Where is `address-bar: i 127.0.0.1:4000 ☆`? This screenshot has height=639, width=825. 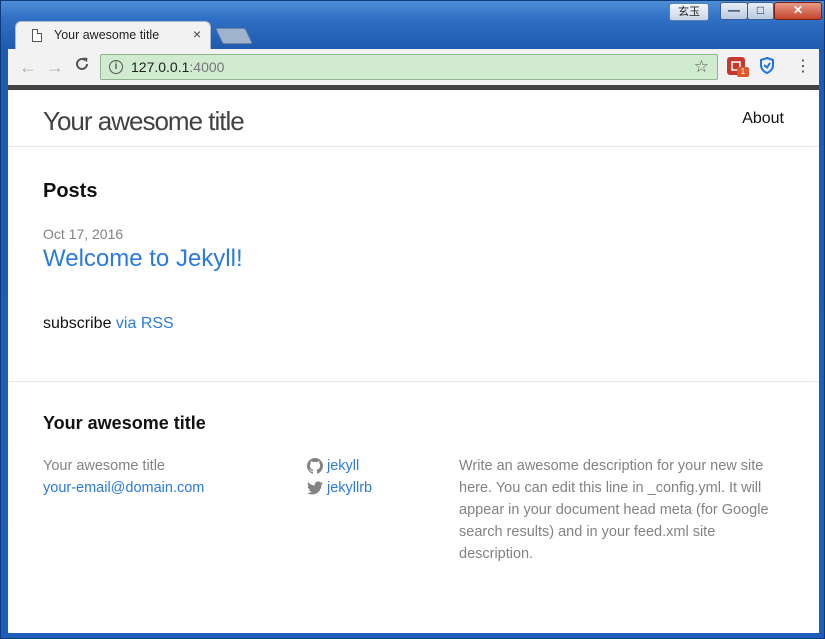
address-bar: i 127.0.0.1:4000 ☆ is located at coordinates (409, 67).